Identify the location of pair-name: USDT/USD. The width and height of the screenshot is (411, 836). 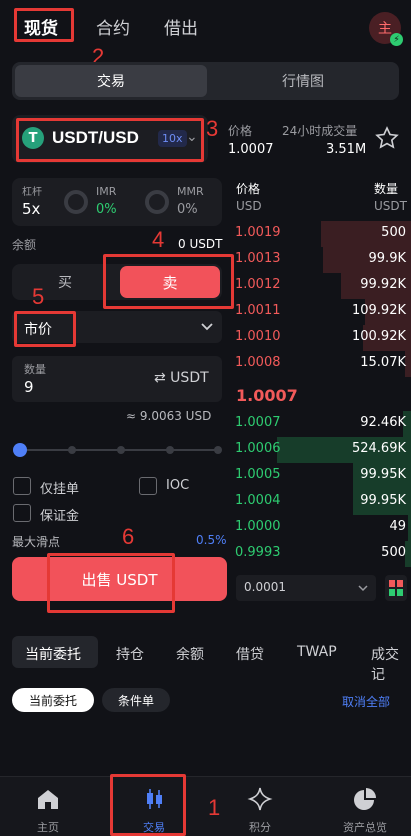
(95, 137).